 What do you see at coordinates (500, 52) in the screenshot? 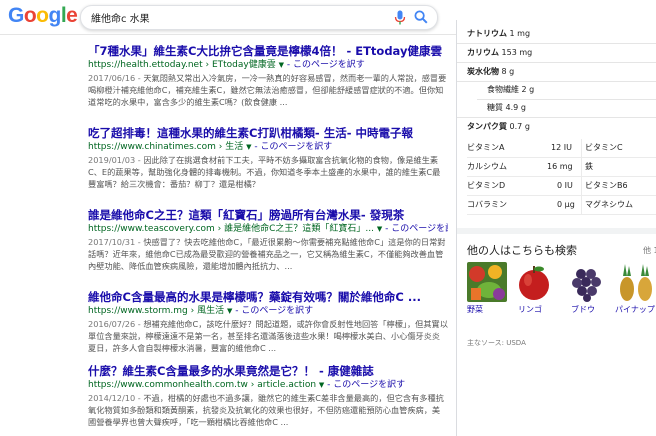
I see `nutrition-row-potassium: カリウム 153 mg` at bounding box center [500, 52].